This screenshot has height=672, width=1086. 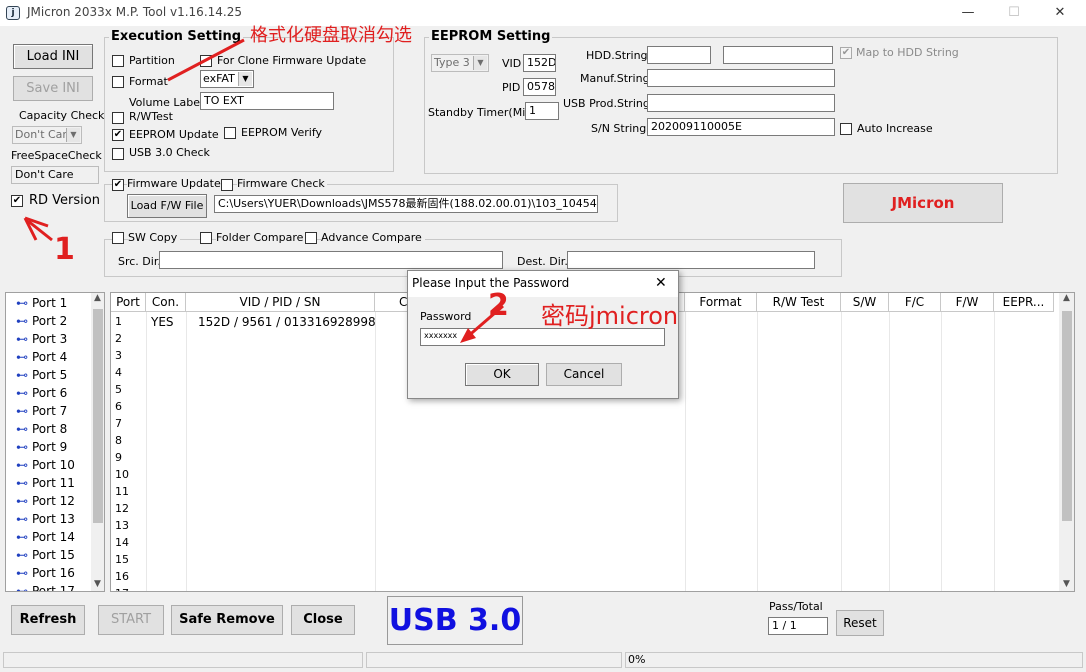 What do you see at coordinates (64, 249) in the screenshot?
I see `annotation-number-1: 1` at bounding box center [64, 249].